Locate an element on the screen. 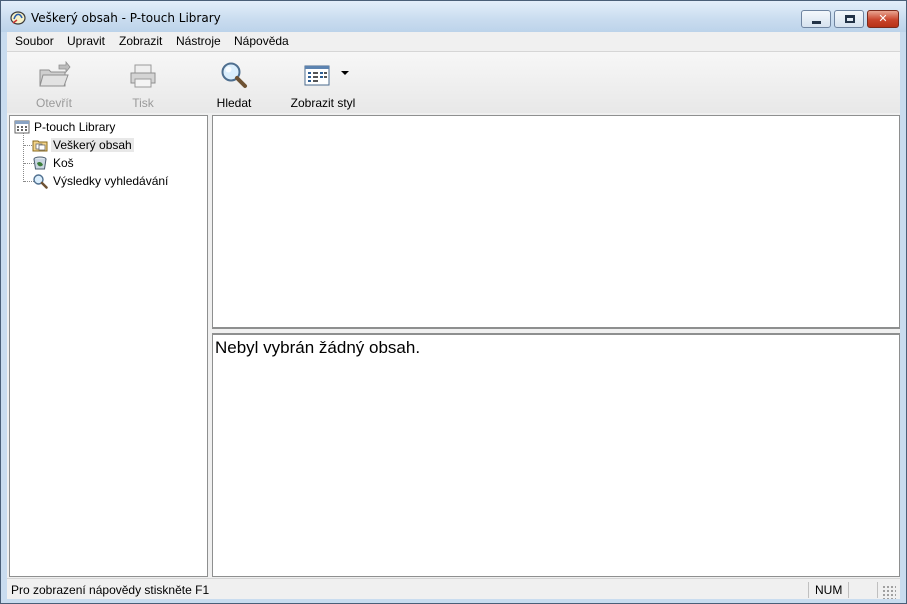  no-content-message: Nebyl vybrán žádný obsah. is located at coordinates (318, 347).